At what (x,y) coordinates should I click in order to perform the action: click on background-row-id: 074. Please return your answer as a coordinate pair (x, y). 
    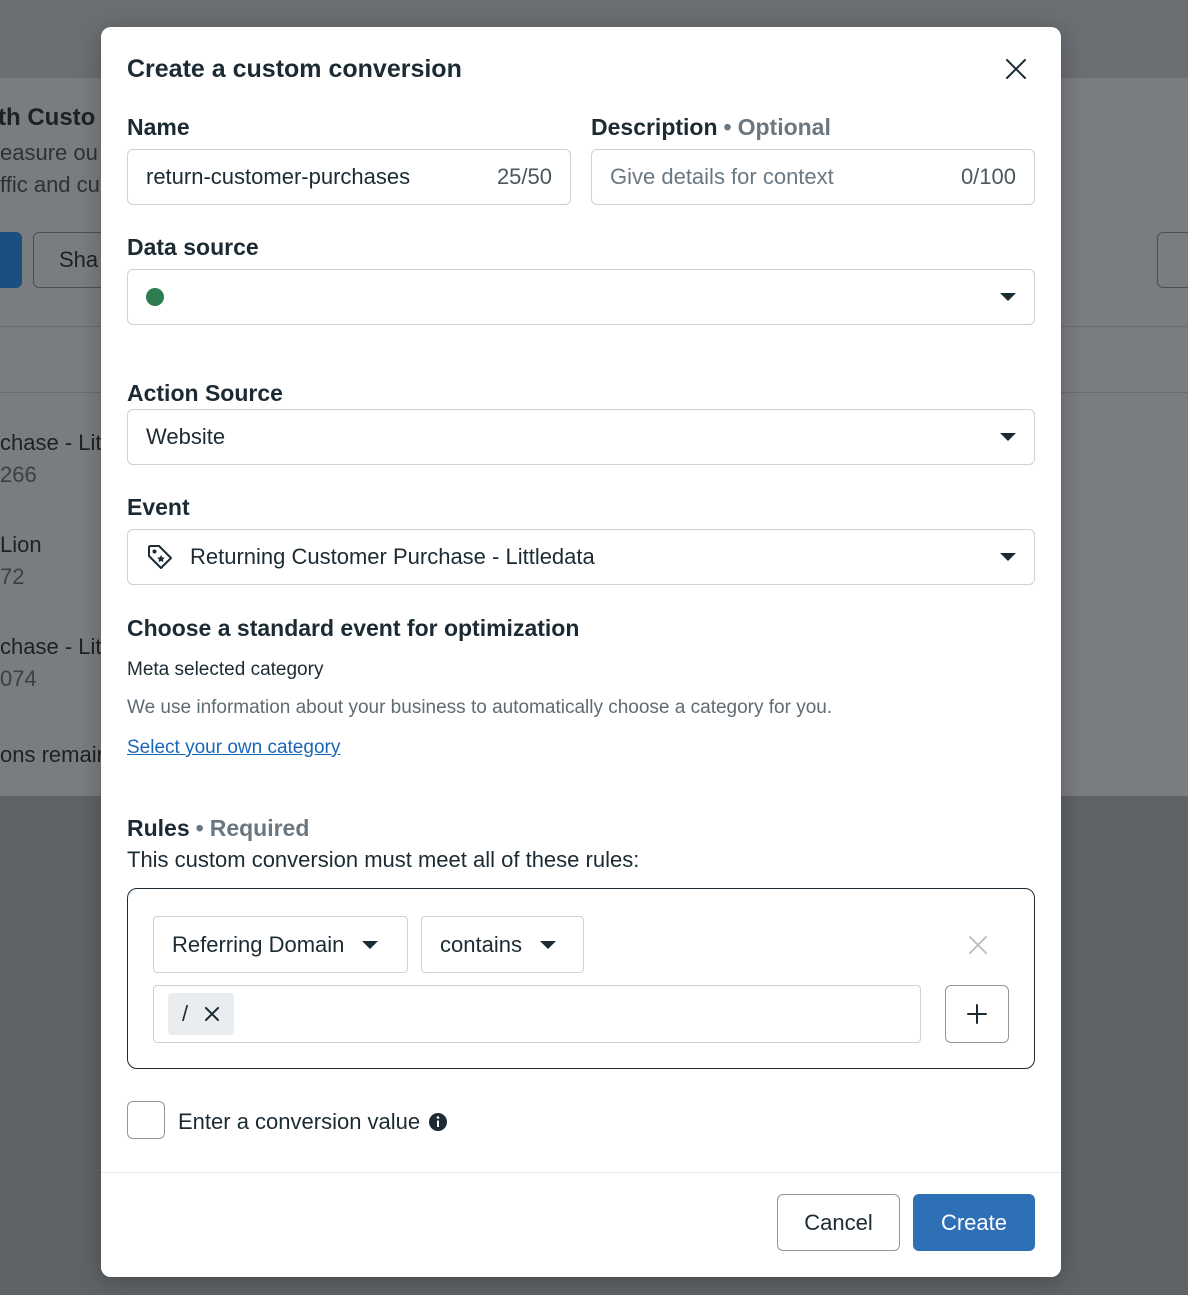
    Looking at the image, I should click on (18, 678).